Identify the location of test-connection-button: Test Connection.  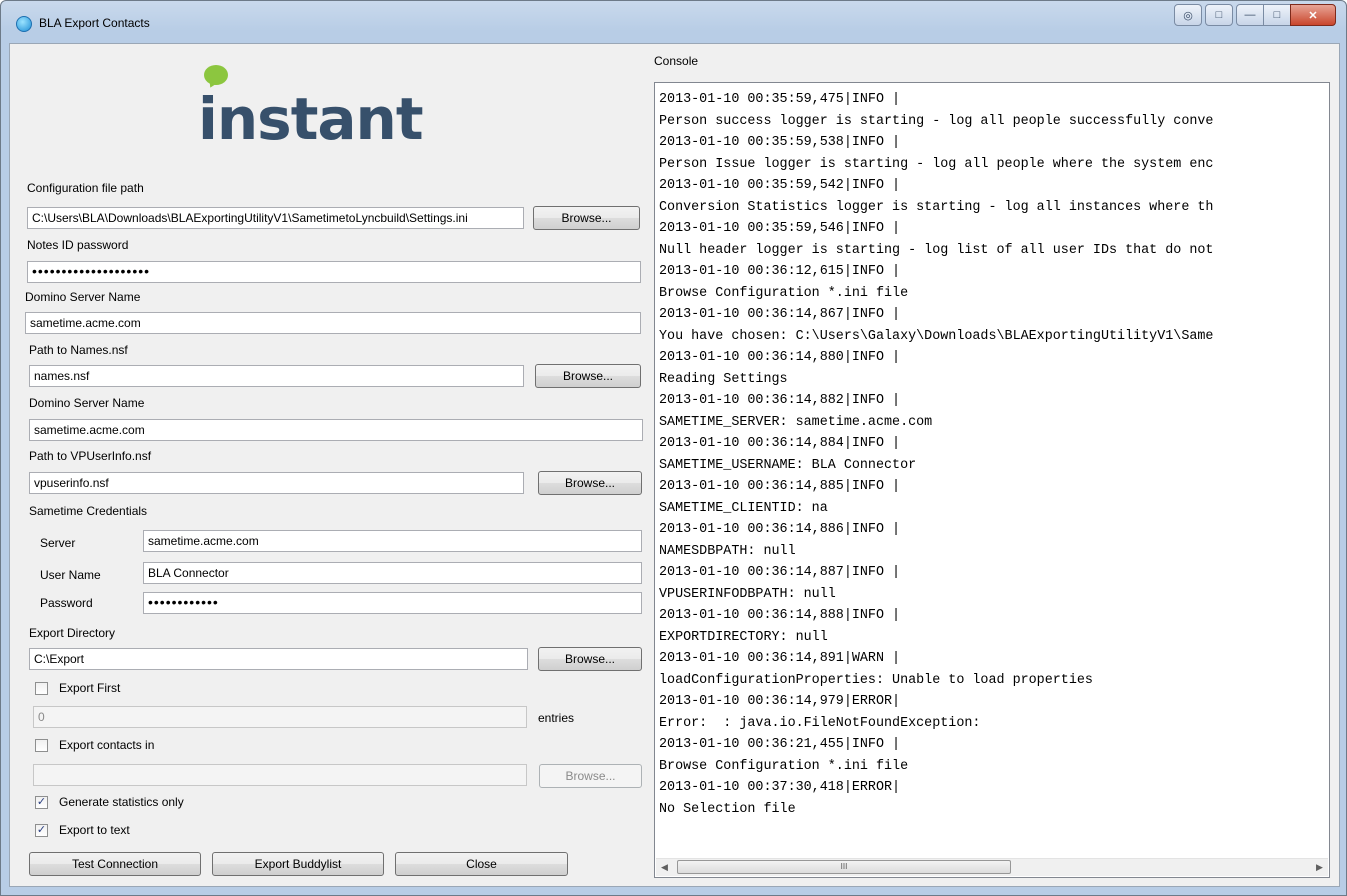
(115, 864).